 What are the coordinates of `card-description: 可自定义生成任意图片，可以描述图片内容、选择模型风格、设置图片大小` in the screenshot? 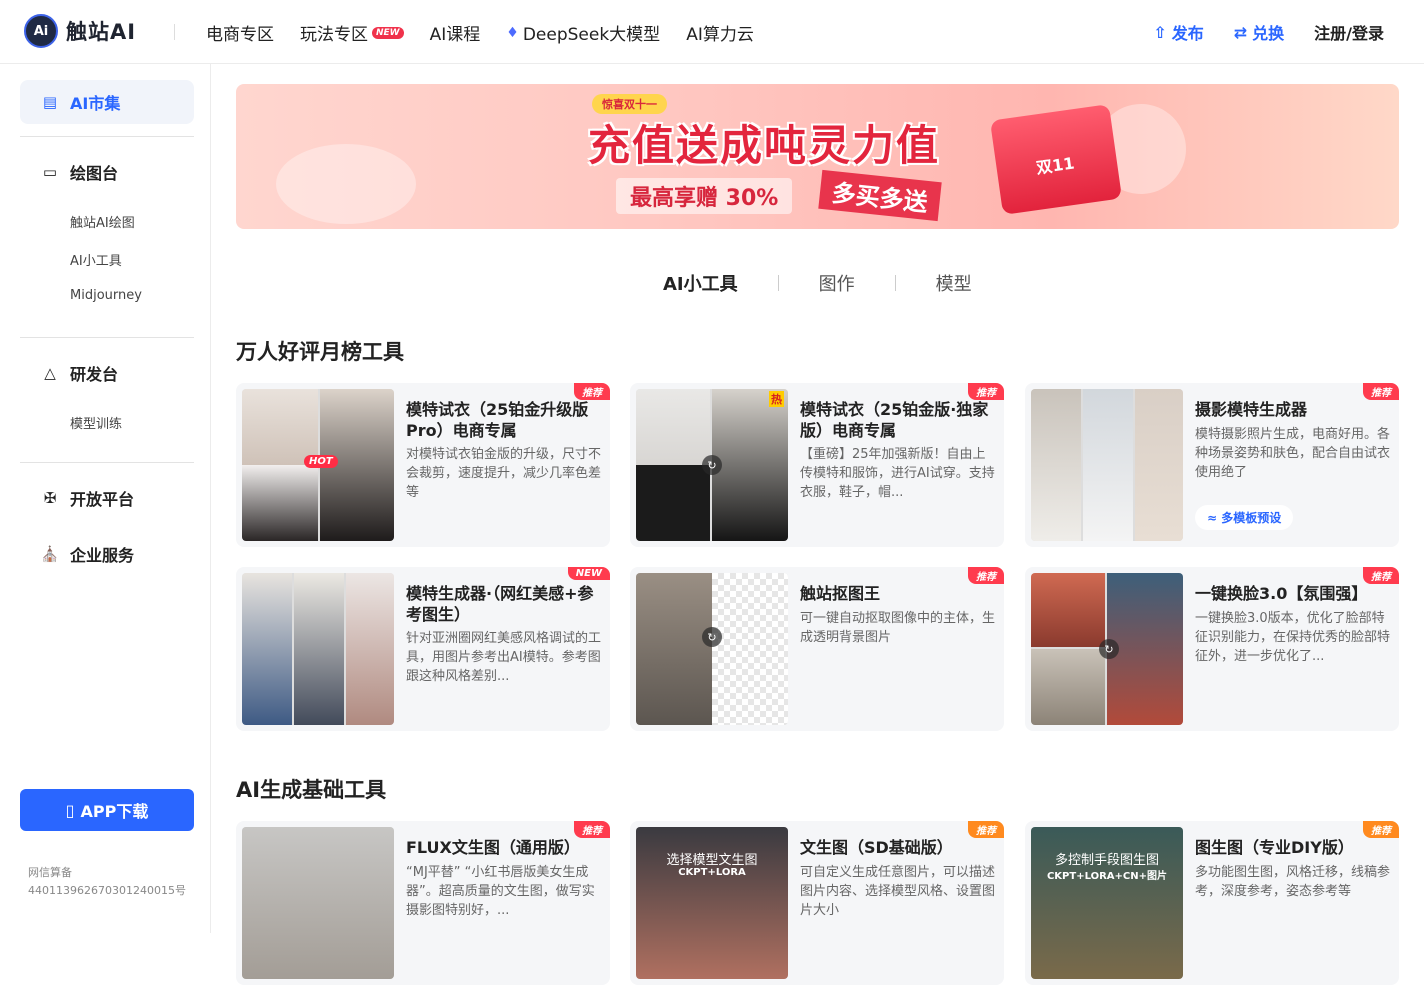 It's located at (898, 891).